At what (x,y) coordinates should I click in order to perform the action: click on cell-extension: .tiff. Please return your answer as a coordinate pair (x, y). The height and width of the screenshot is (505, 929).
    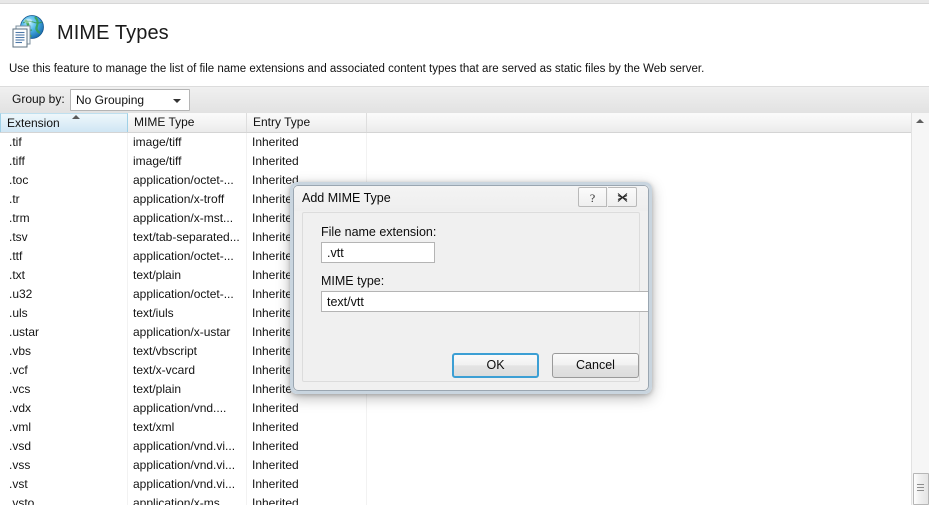
    Looking at the image, I should click on (17, 161).